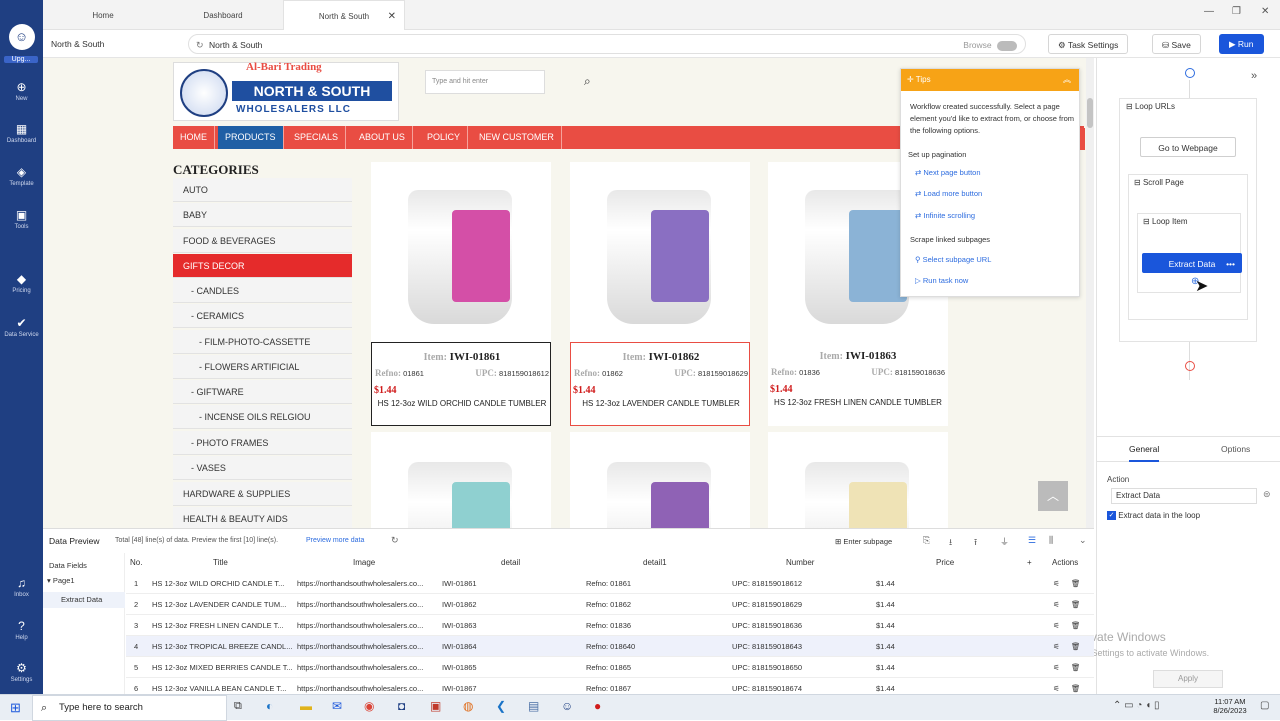 The image size is (1280, 721). What do you see at coordinates (262, 342) in the screenshot?
I see `category-item: - FILM-PHOTO-CASSETTE` at bounding box center [262, 342].